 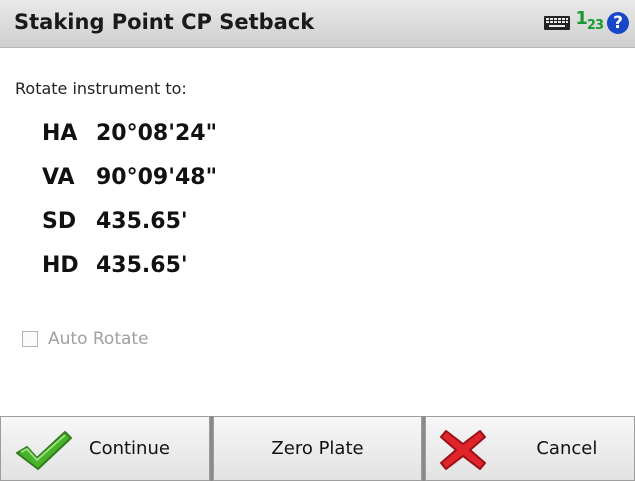 I want to click on cancel-label: Cancel, so click(x=567, y=448).